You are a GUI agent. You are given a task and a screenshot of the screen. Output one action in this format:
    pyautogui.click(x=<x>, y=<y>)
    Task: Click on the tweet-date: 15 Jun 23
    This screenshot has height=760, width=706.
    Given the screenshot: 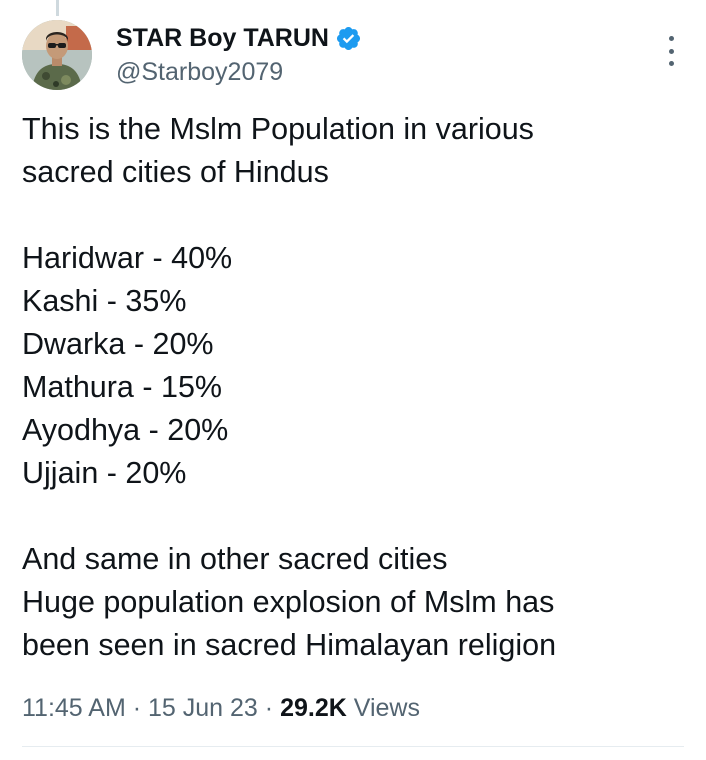 What is the action you would take?
    pyautogui.click(x=203, y=708)
    